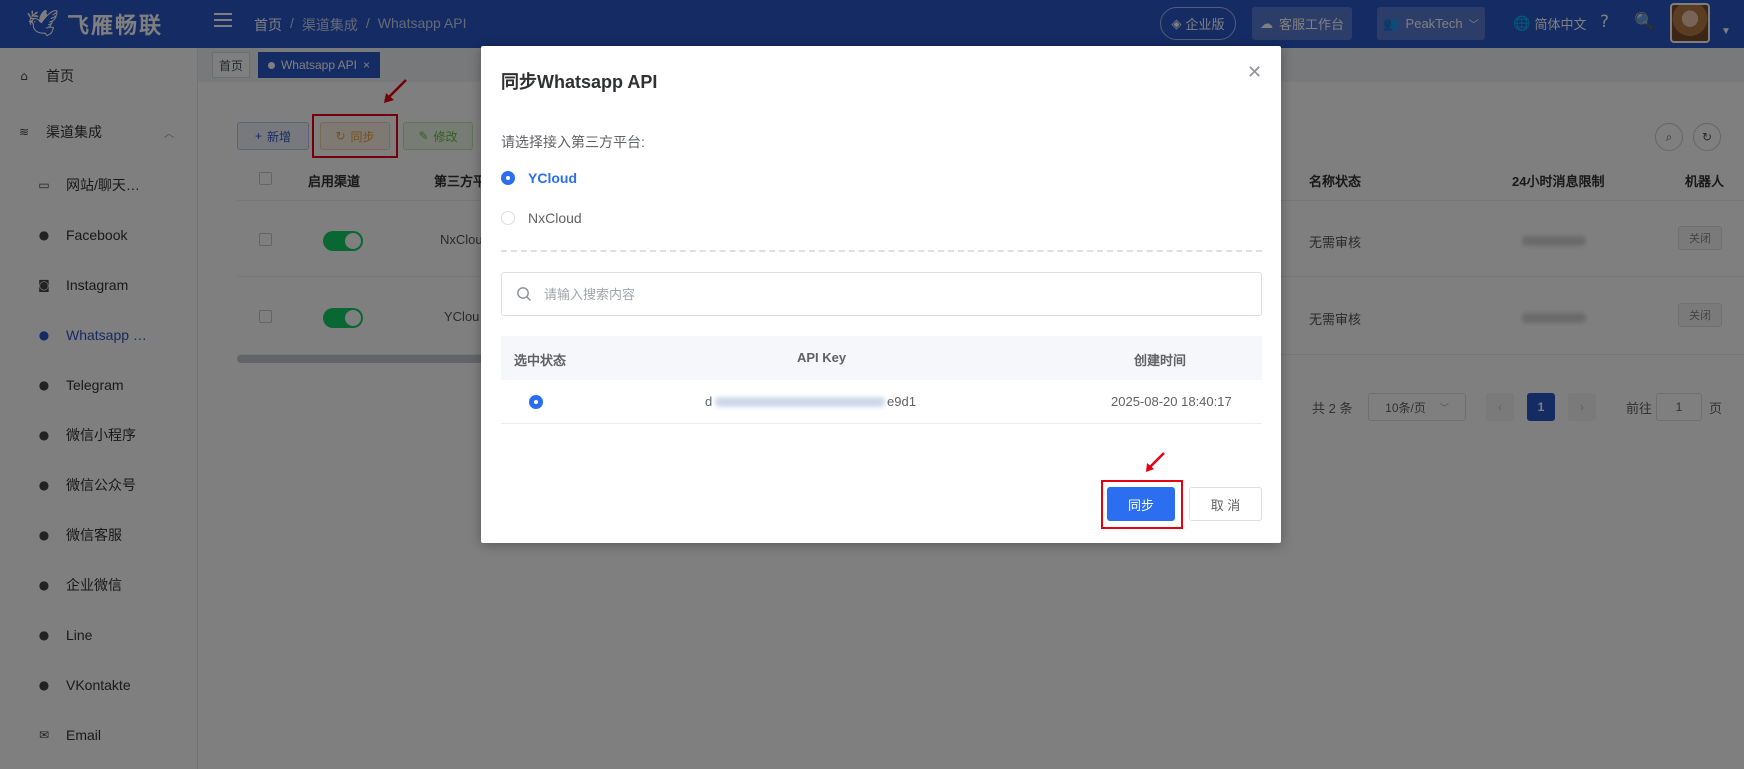  I want to click on radio-label-ycloud: YCloud, so click(552, 178).